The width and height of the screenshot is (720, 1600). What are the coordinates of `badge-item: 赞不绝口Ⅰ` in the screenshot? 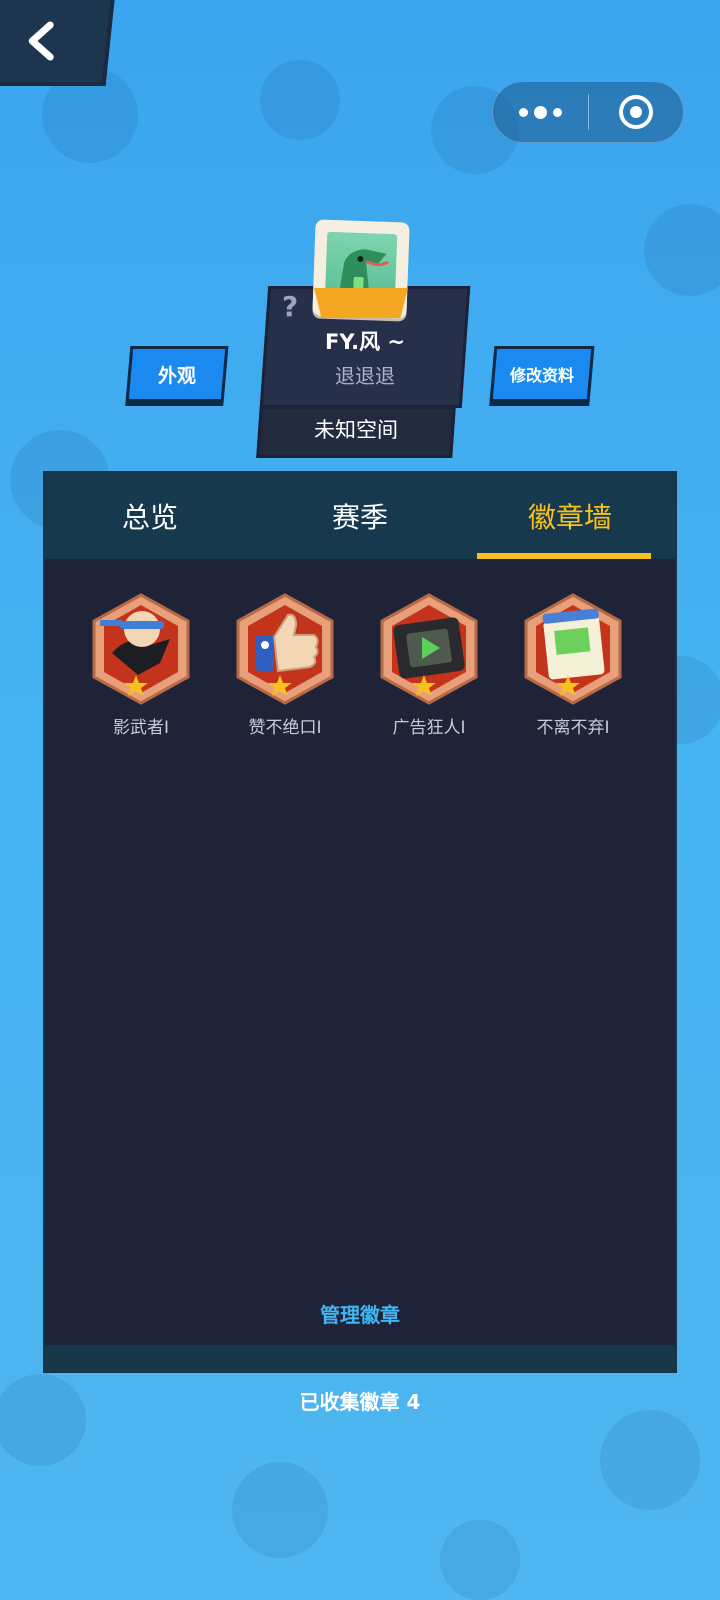 It's located at (285, 665).